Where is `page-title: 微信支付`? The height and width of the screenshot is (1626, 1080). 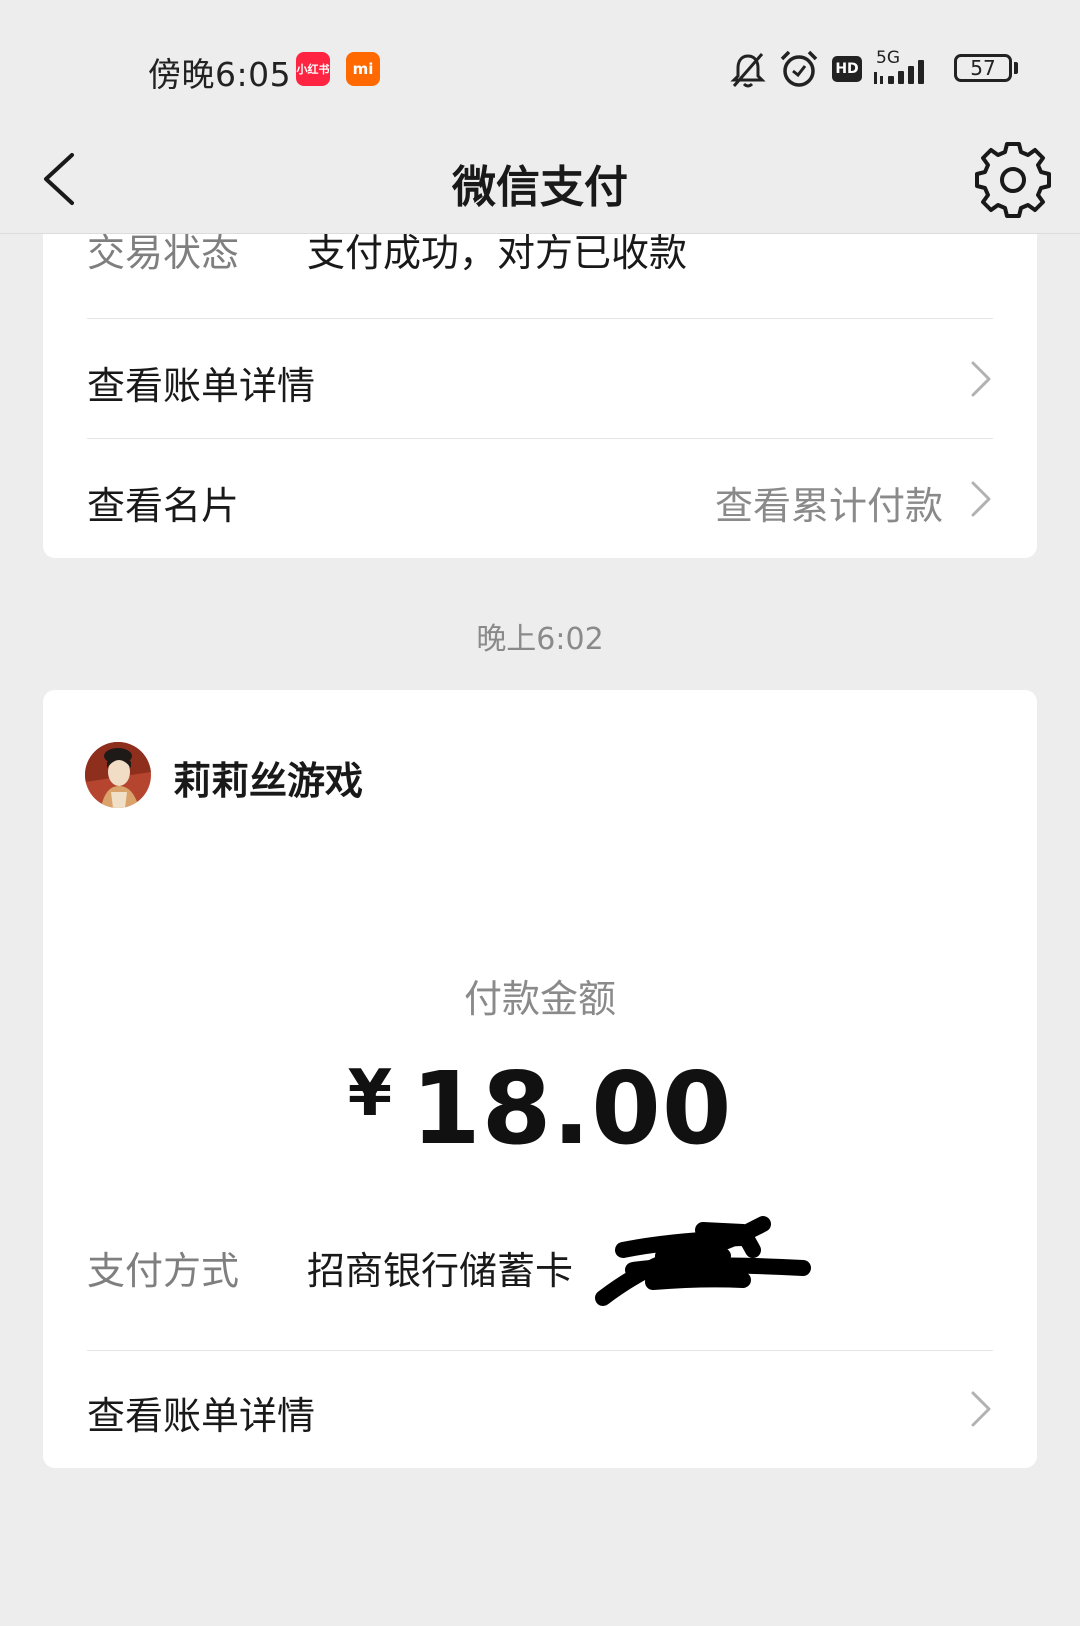 page-title: 微信支付 is located at coordinates (540, 187).